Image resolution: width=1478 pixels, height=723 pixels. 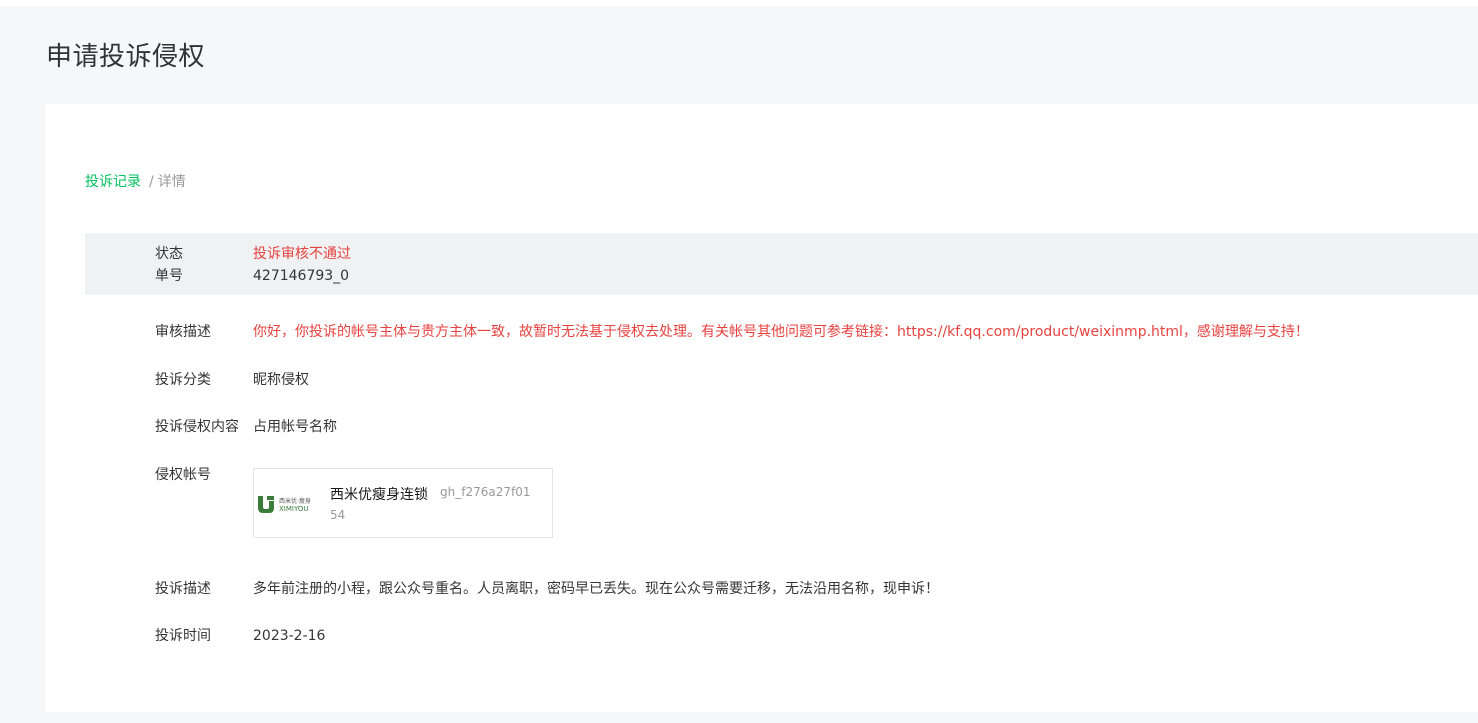 What do you see at coordinates (197, 427) in the screenshot?
I see `content-label: 投诉侵权内容` at bounding box center [197, 427].